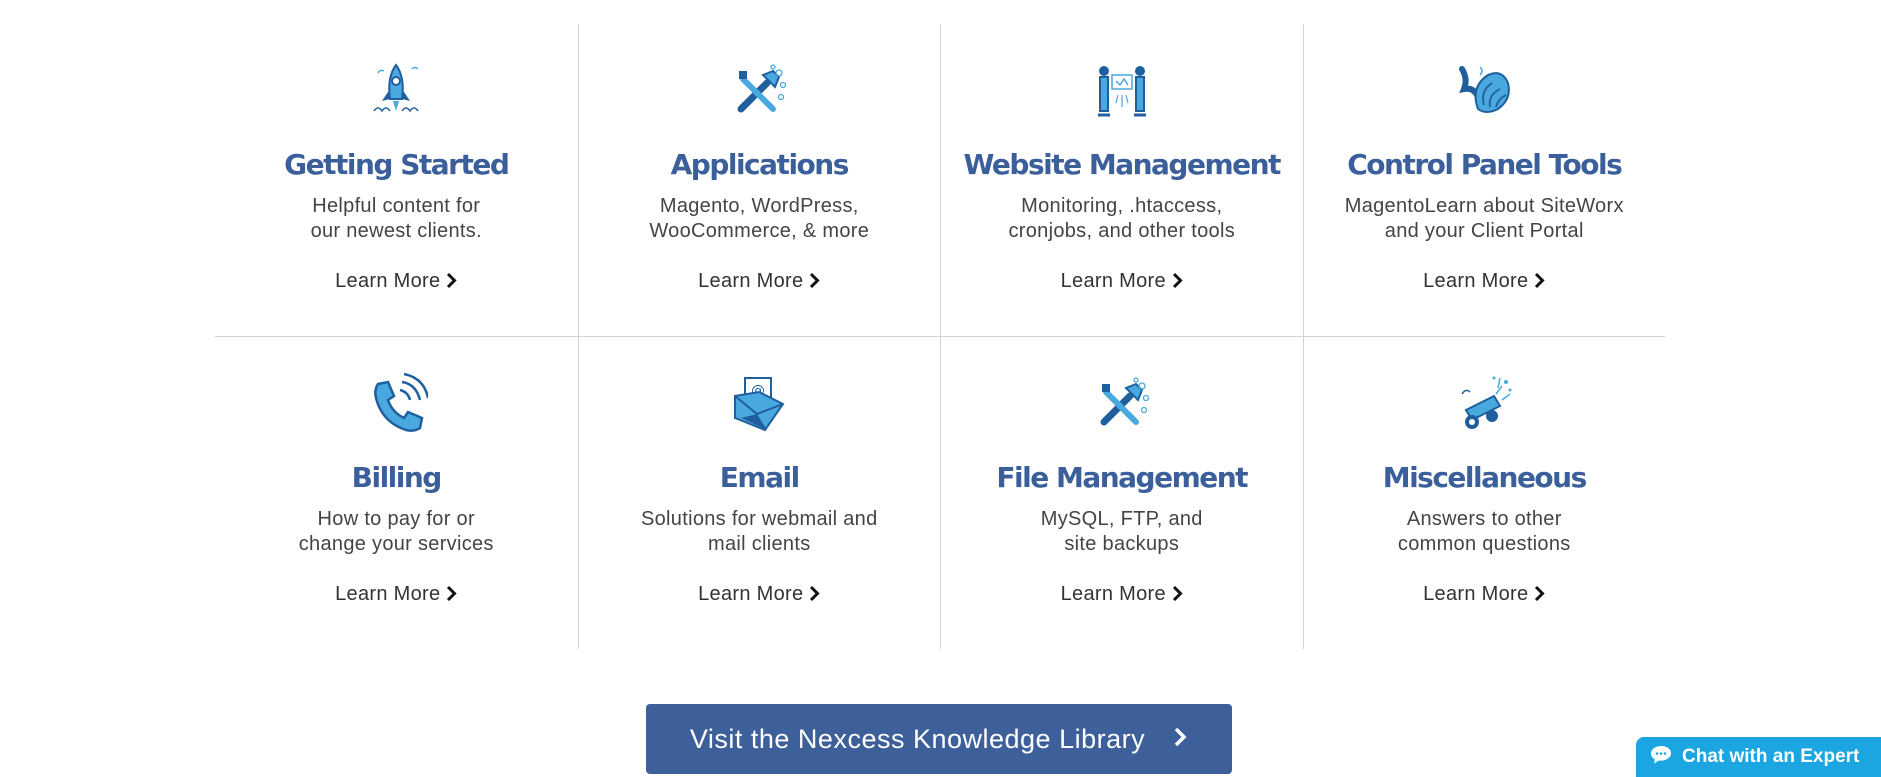  Describe the element at coordinates (1661, 757) in the screenshot. I see `chat-bubble-icon` at that location.